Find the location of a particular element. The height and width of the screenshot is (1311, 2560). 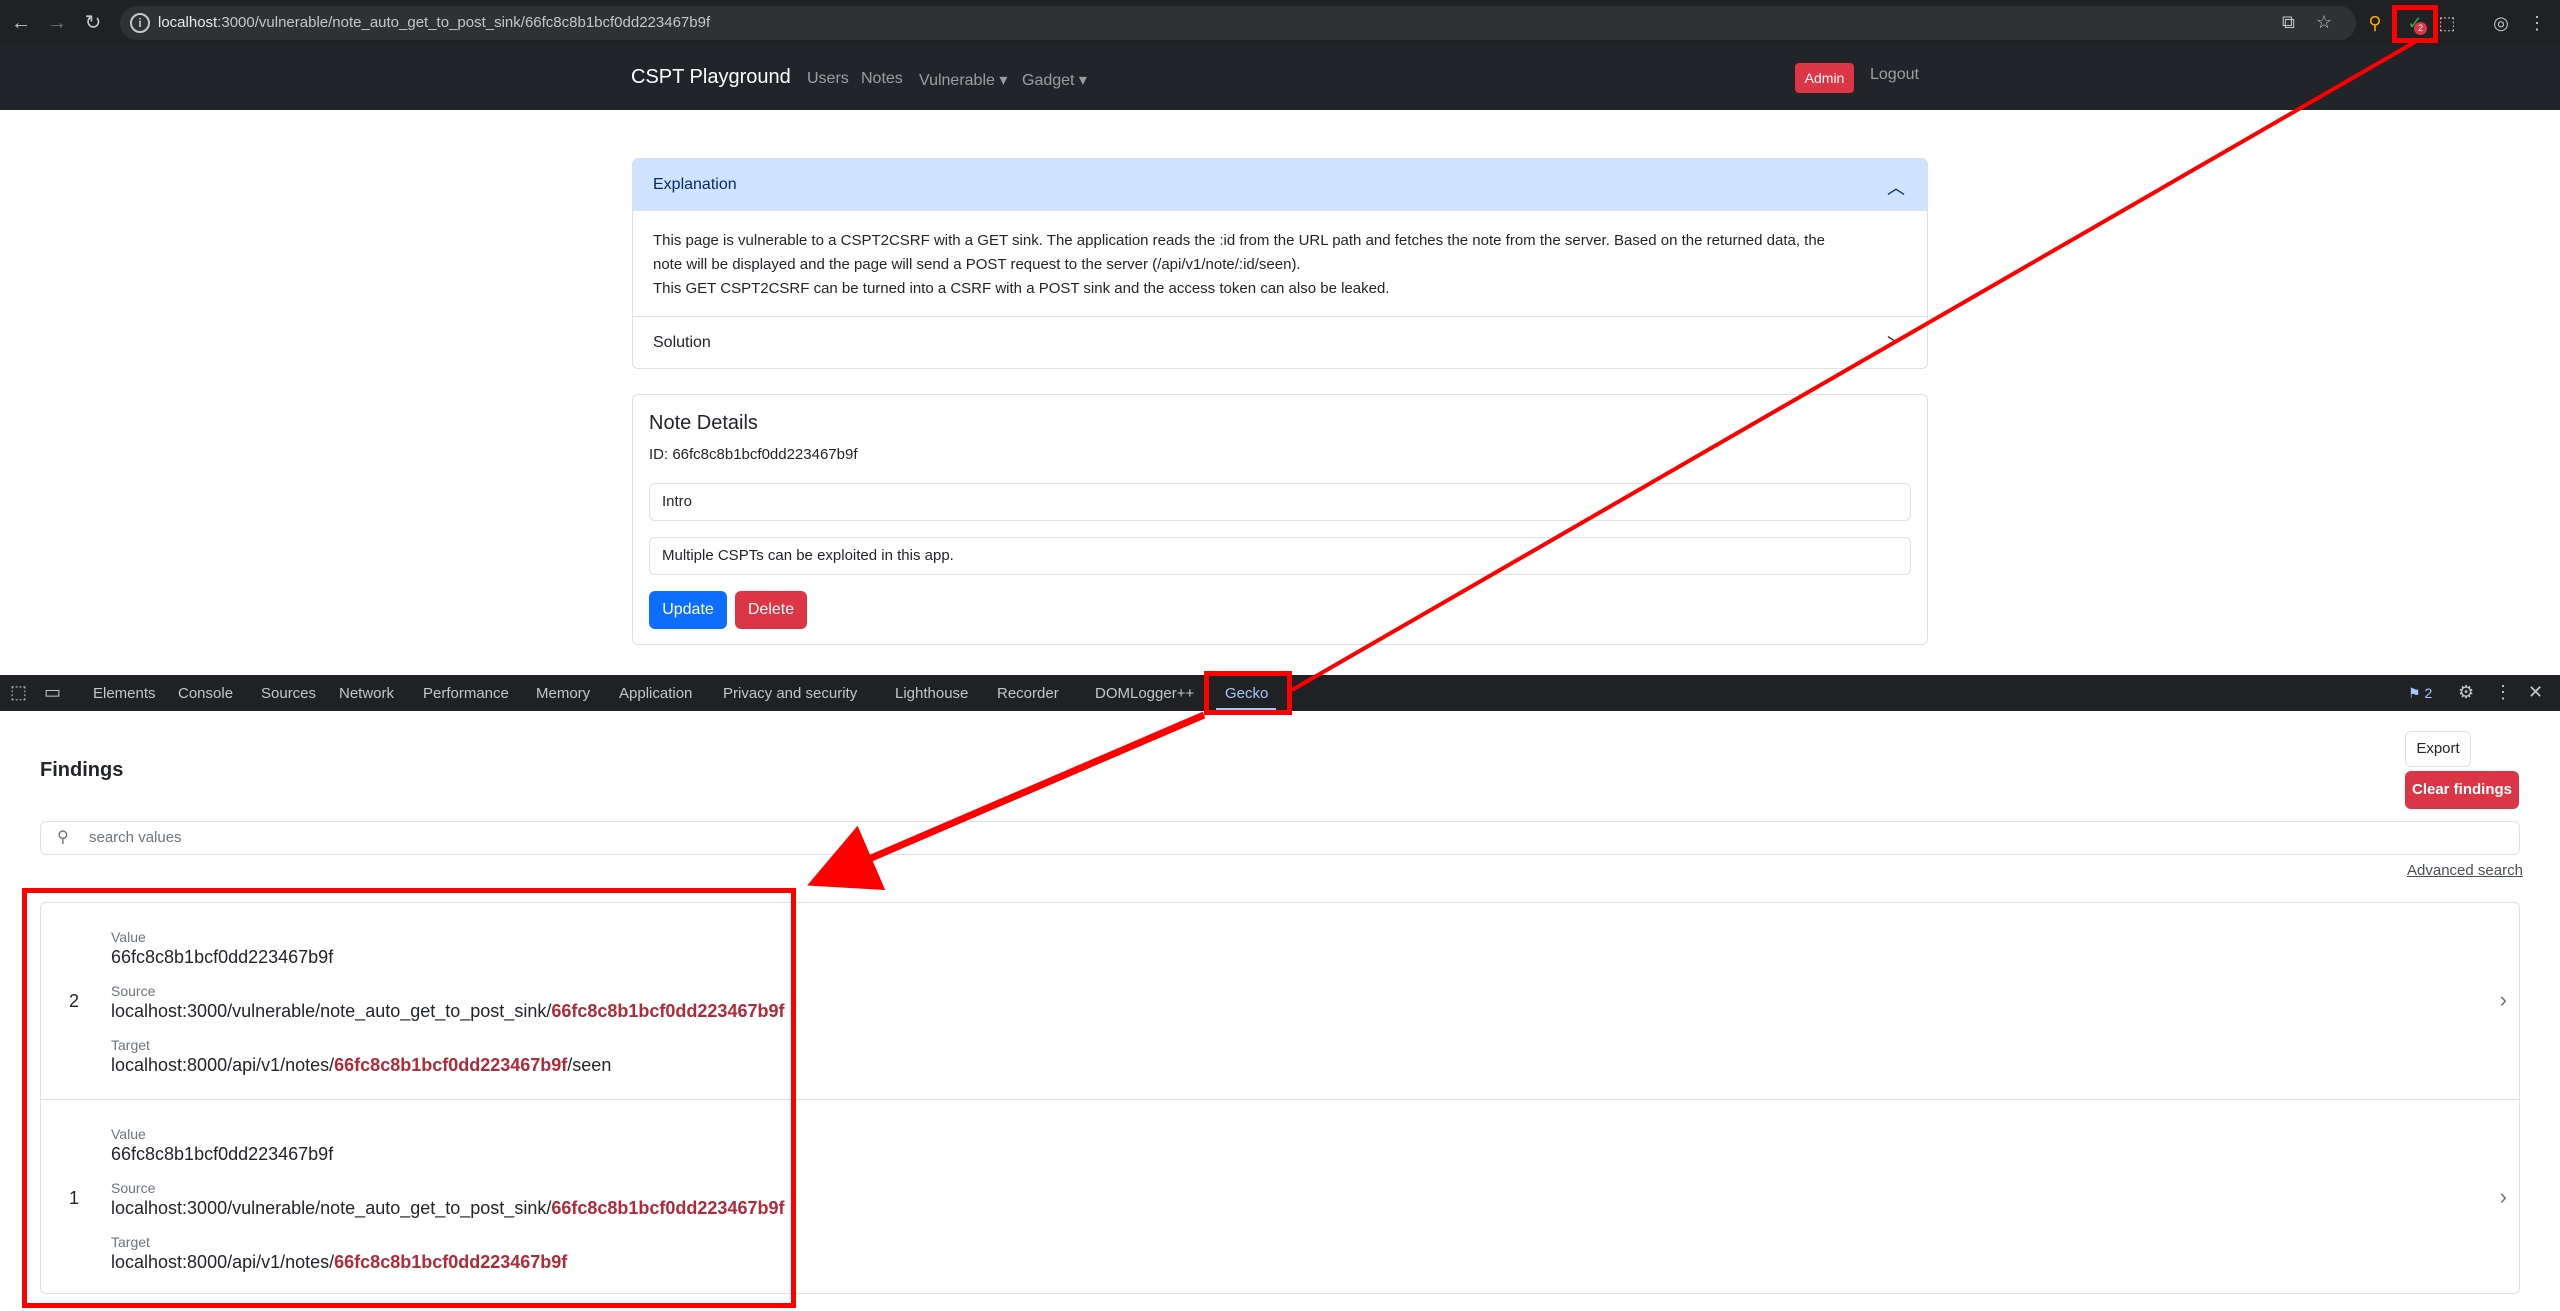

arrow-tab-to-findings is located at coordinates (1006, 801).